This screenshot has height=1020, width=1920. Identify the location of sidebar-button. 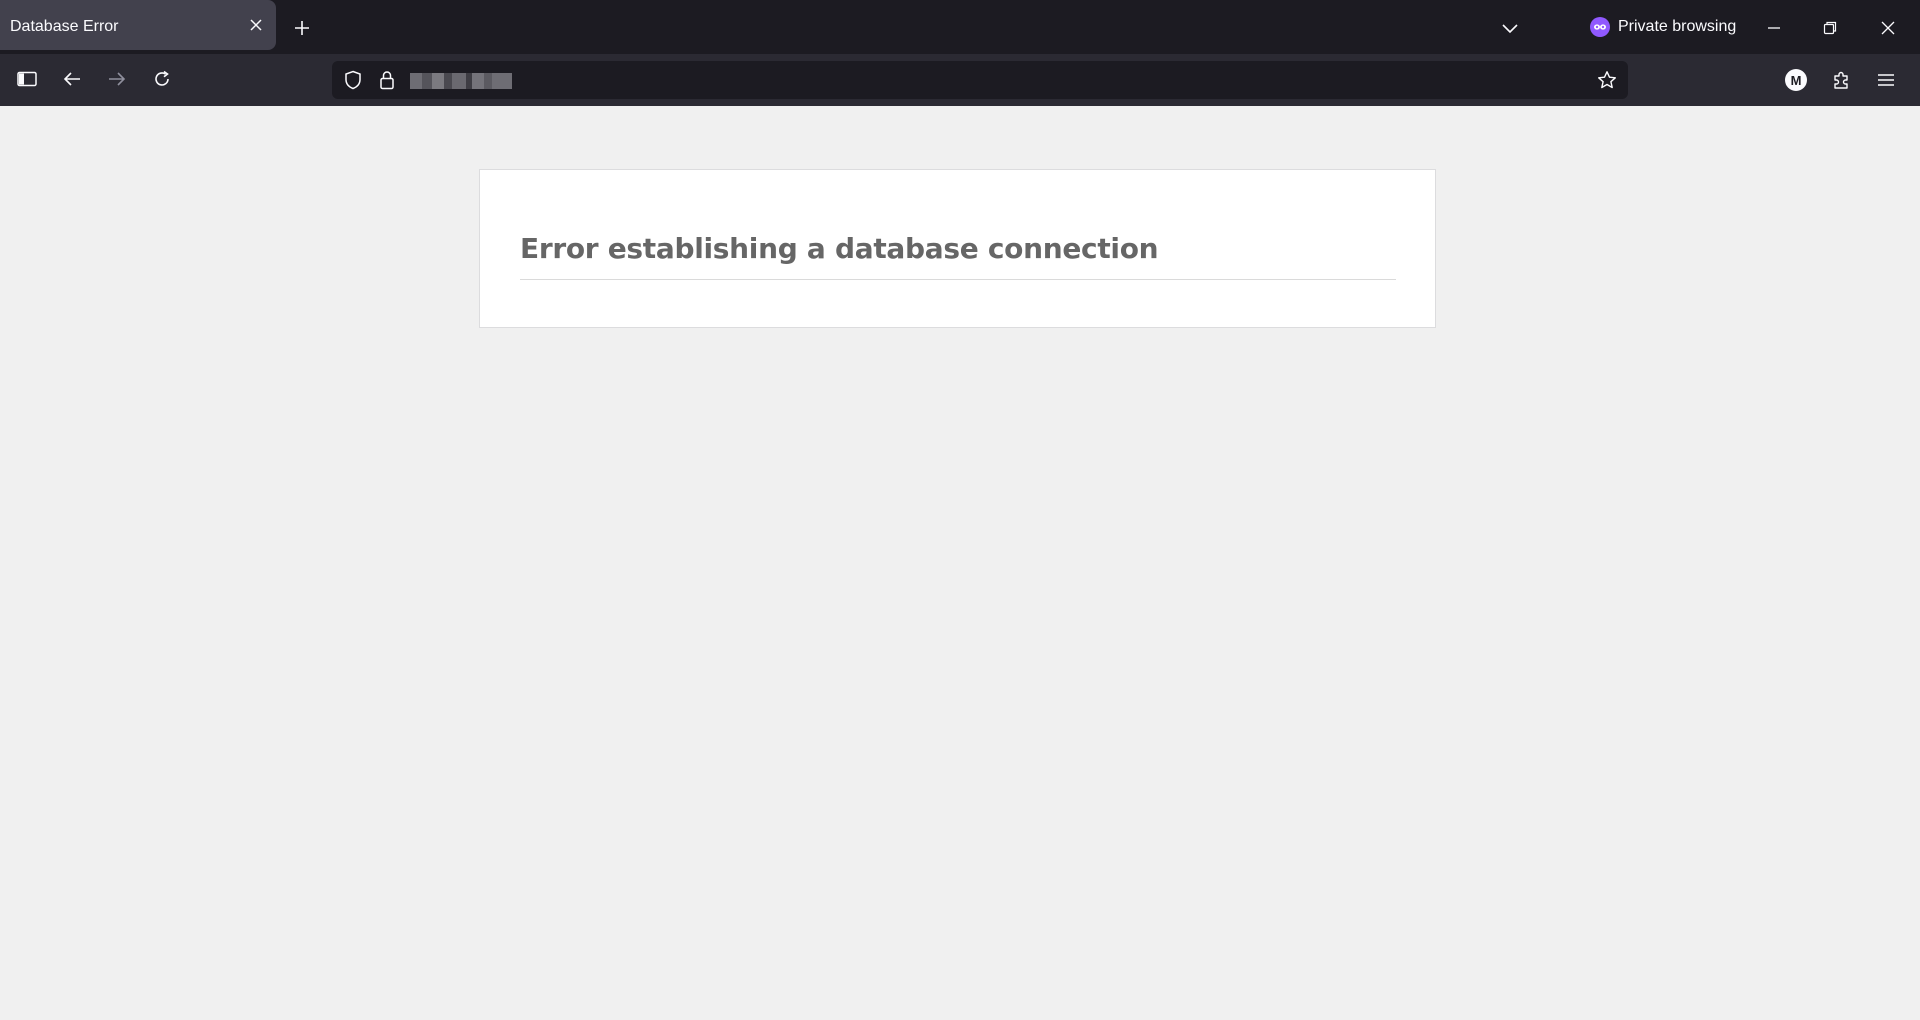
(27, 79).